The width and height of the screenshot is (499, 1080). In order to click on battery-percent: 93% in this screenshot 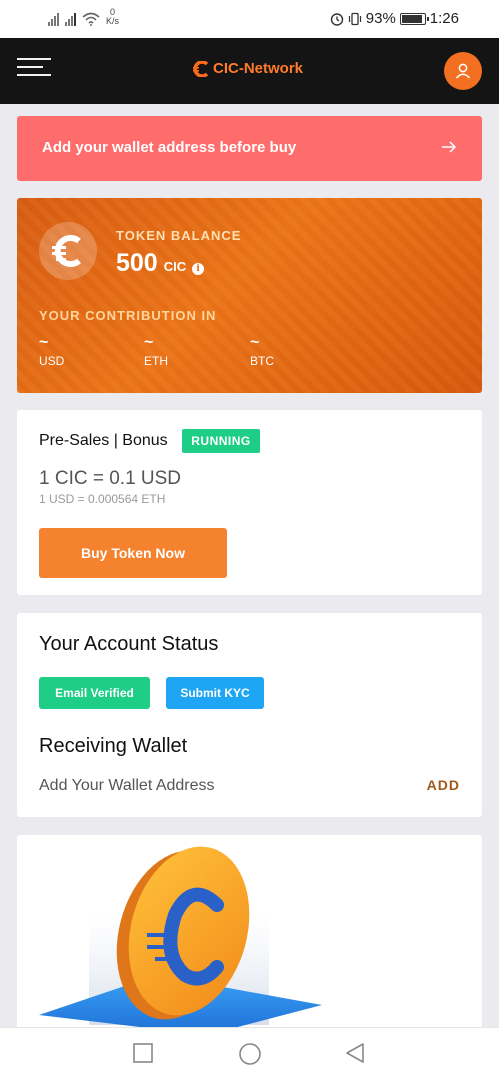, I will do `click(380, 18)`.